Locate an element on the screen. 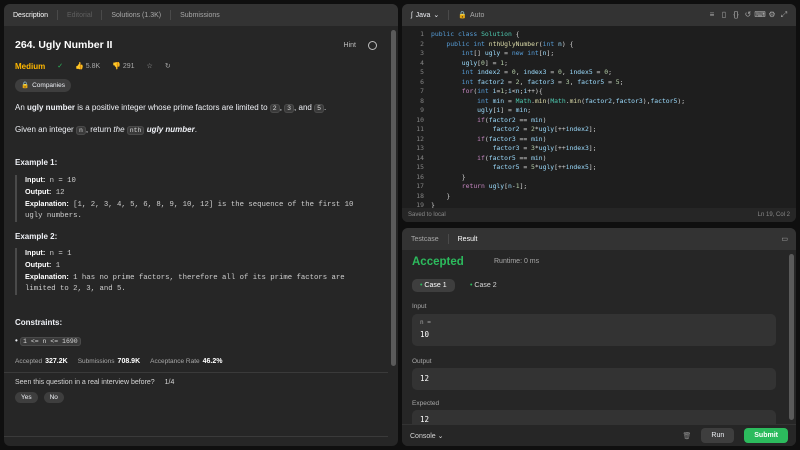 This screenshot has height=450, width=800. case-2-tab: • Case 2 is located at coordinates (483, 285).